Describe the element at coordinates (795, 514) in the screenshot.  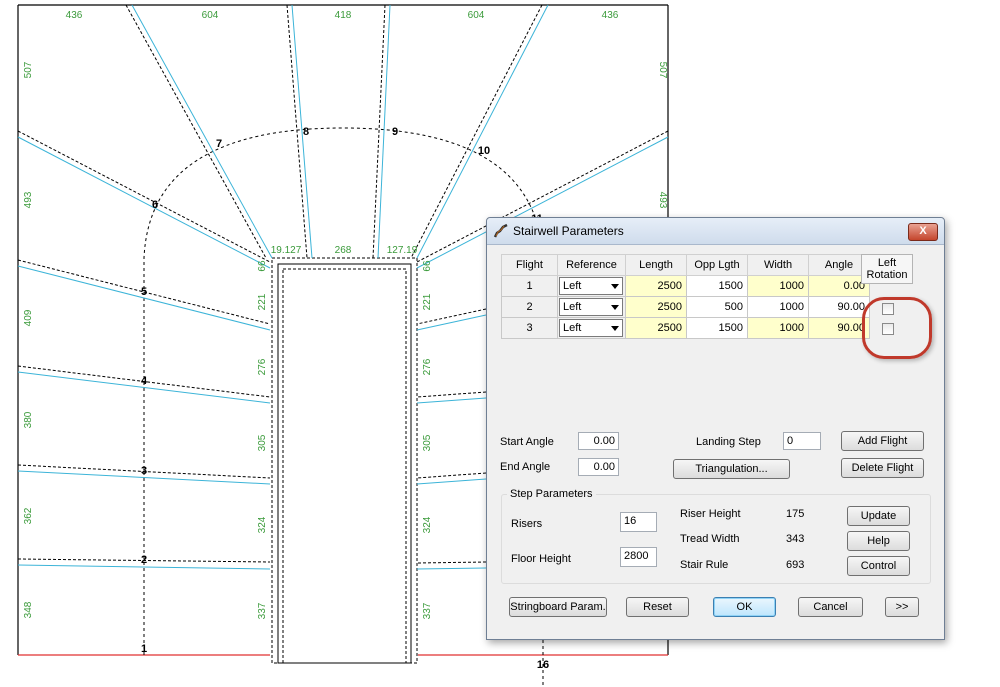
I see `riser-height-value: 175` at that location.